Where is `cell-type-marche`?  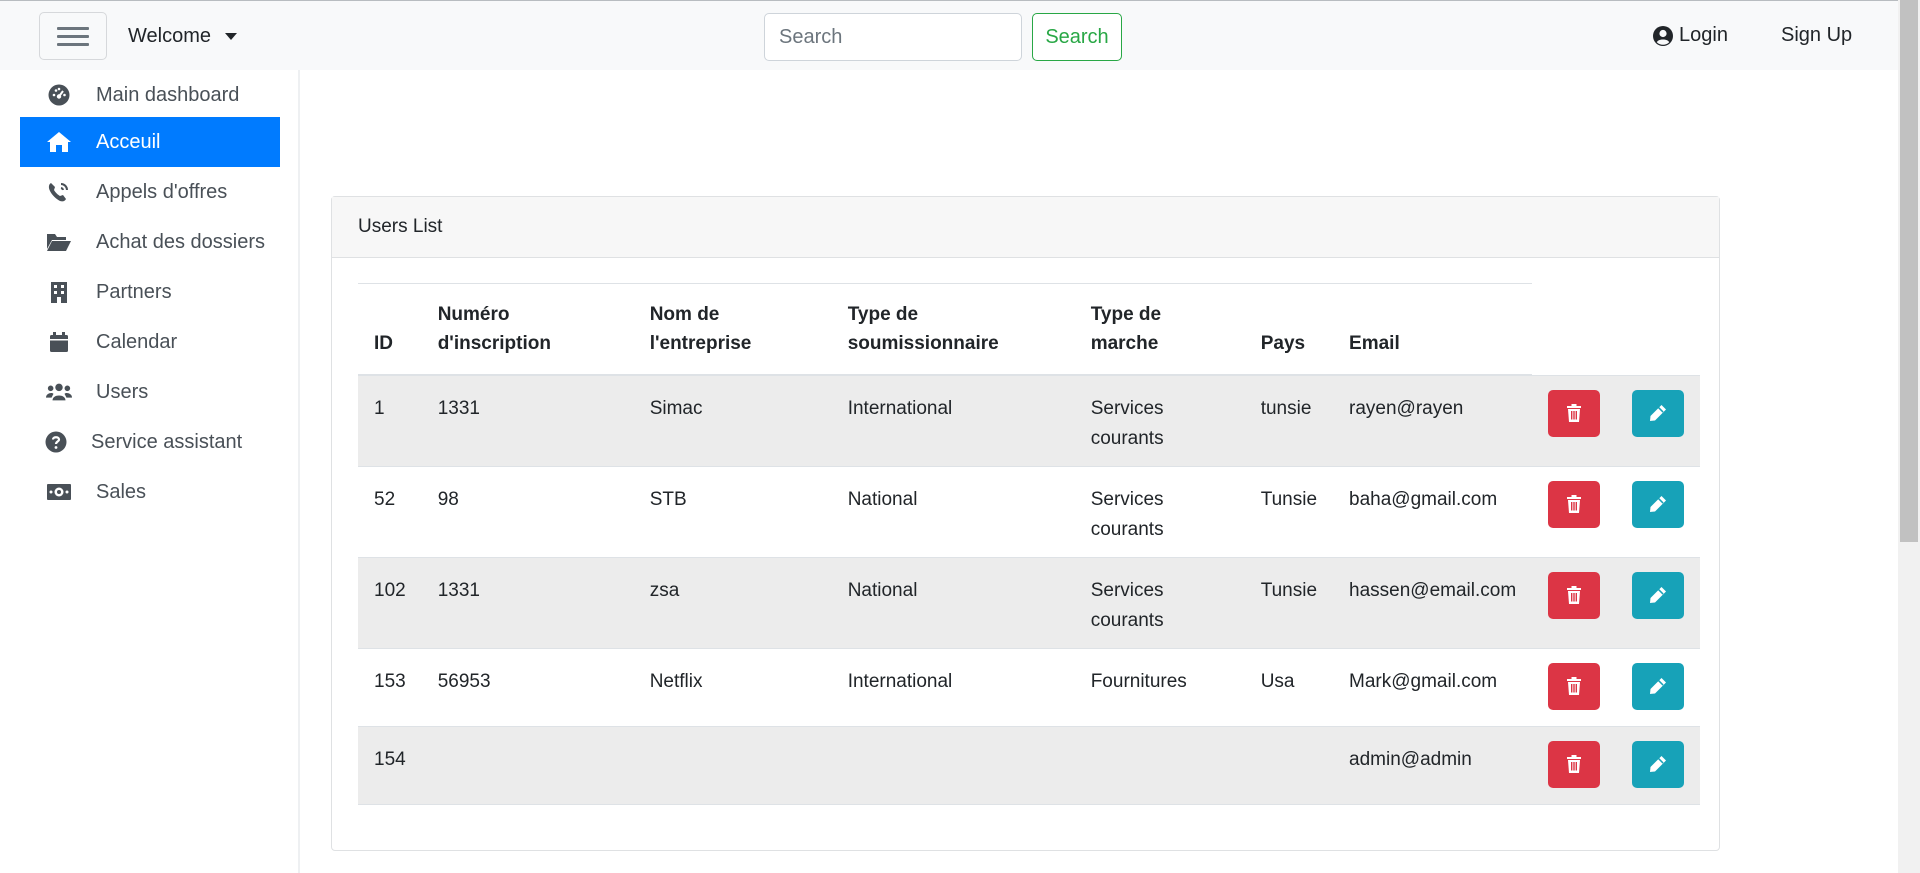
cell-type-marche is located at coordinates (1159, 764).